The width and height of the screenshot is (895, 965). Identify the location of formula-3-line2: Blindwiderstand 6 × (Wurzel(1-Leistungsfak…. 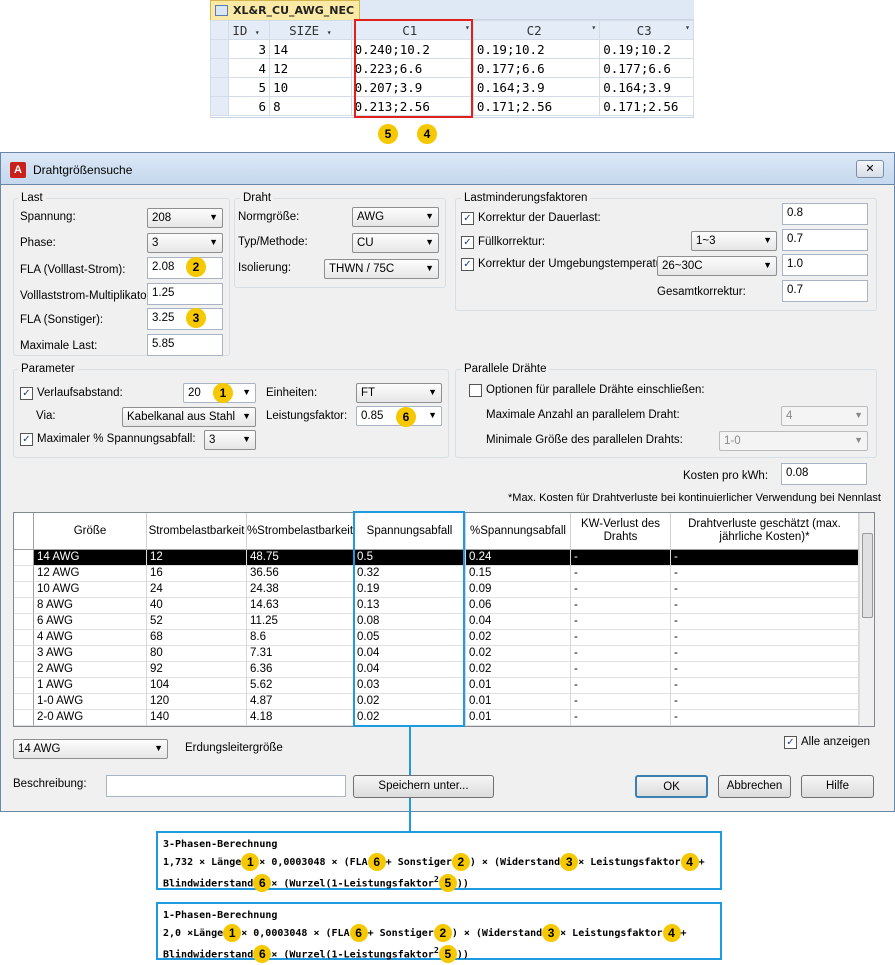
(316, 883).